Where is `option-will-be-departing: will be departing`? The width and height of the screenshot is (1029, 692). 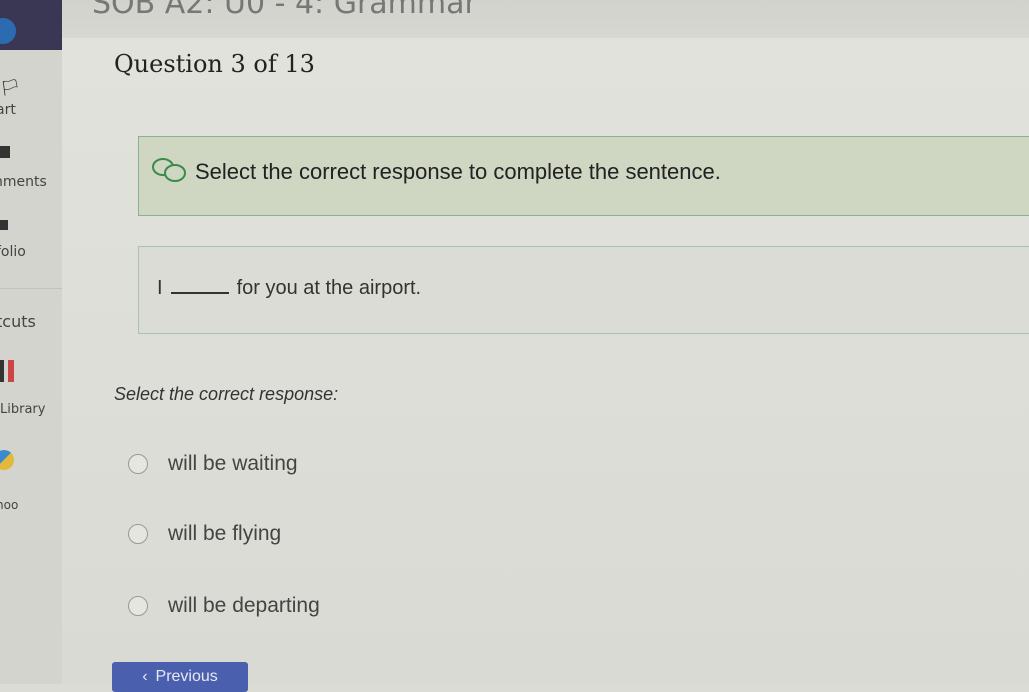
option-will-be-departing: will be departing is located at coordinates (224, 606).